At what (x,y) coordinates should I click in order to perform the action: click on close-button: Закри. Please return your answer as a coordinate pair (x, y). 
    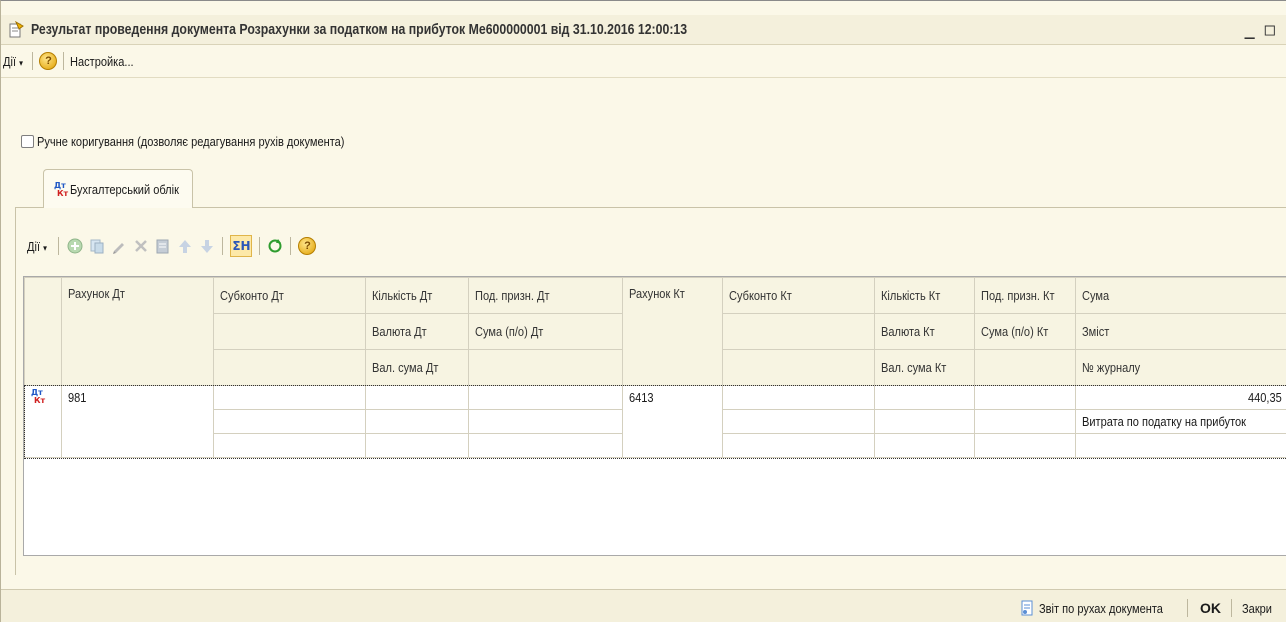
    Looking at the image, I should click on (1264, 608).